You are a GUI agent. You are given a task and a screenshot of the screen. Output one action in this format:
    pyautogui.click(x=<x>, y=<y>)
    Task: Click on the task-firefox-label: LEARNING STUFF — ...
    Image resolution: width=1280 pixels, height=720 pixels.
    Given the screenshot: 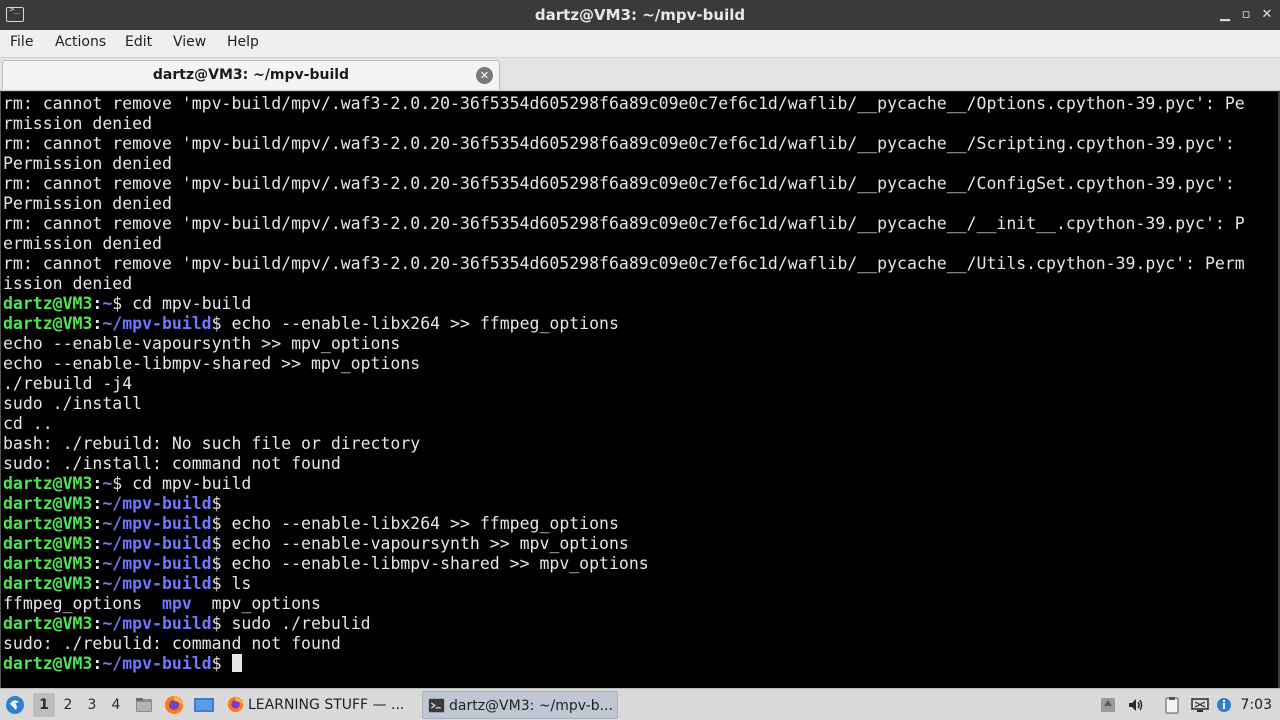 What is the action you would take?
    pyautogui.click(x=326, y=705)
    